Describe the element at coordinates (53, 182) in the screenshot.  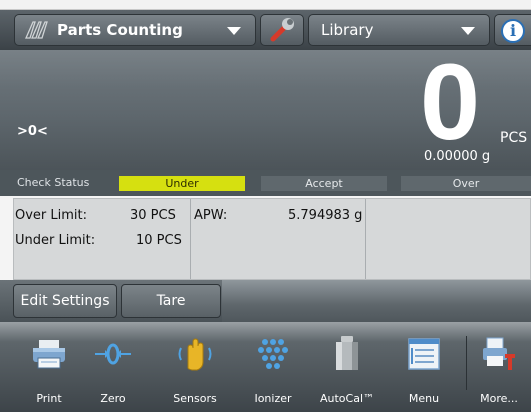
I see `check-status-label: Check Status` at that location.